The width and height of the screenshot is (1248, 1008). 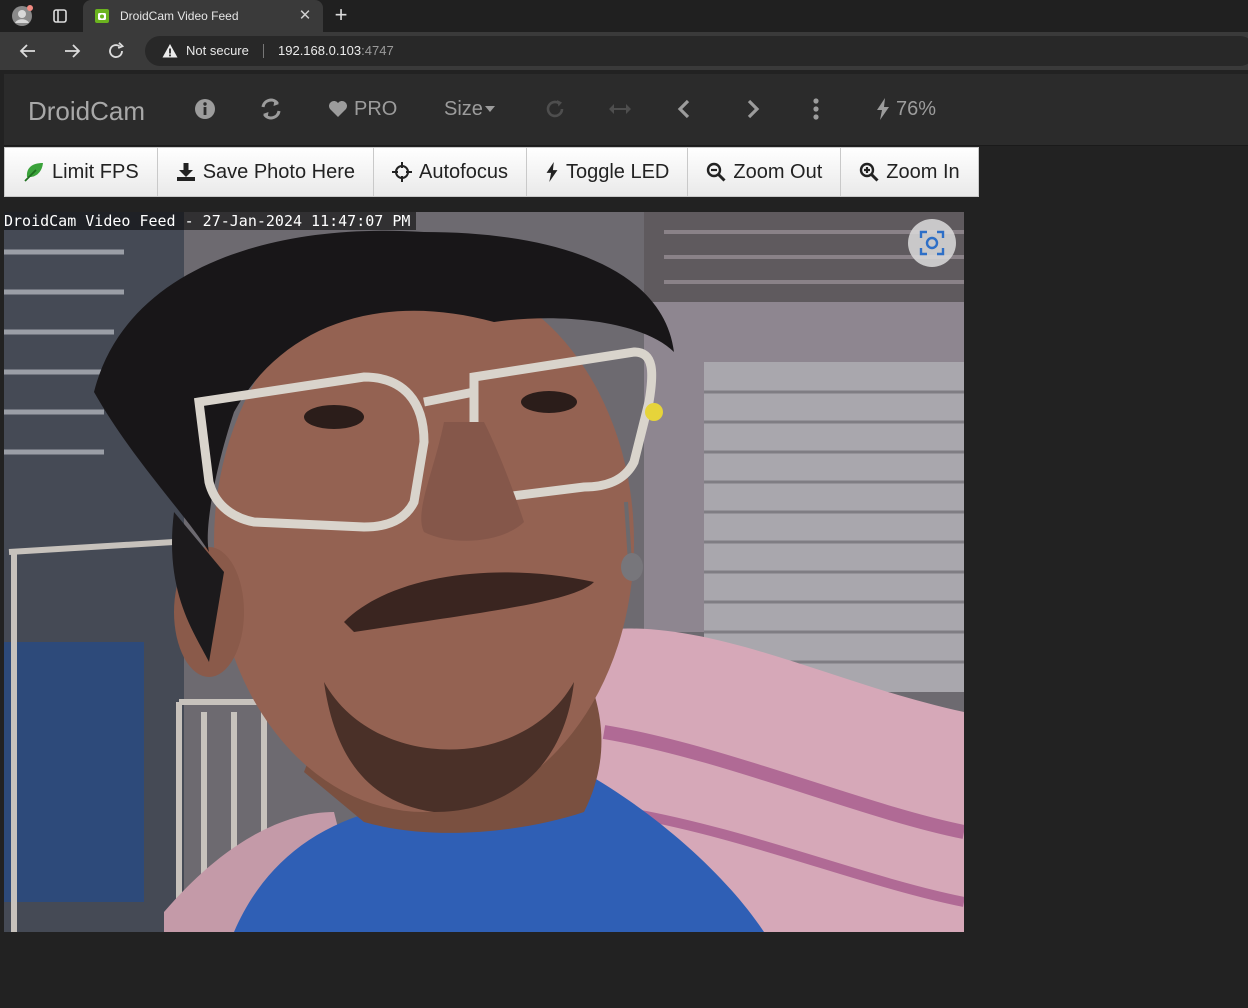 I want to click on browser-tab-strip: DroidCam Video Feed ✕ +, so click(x=624, y=16).